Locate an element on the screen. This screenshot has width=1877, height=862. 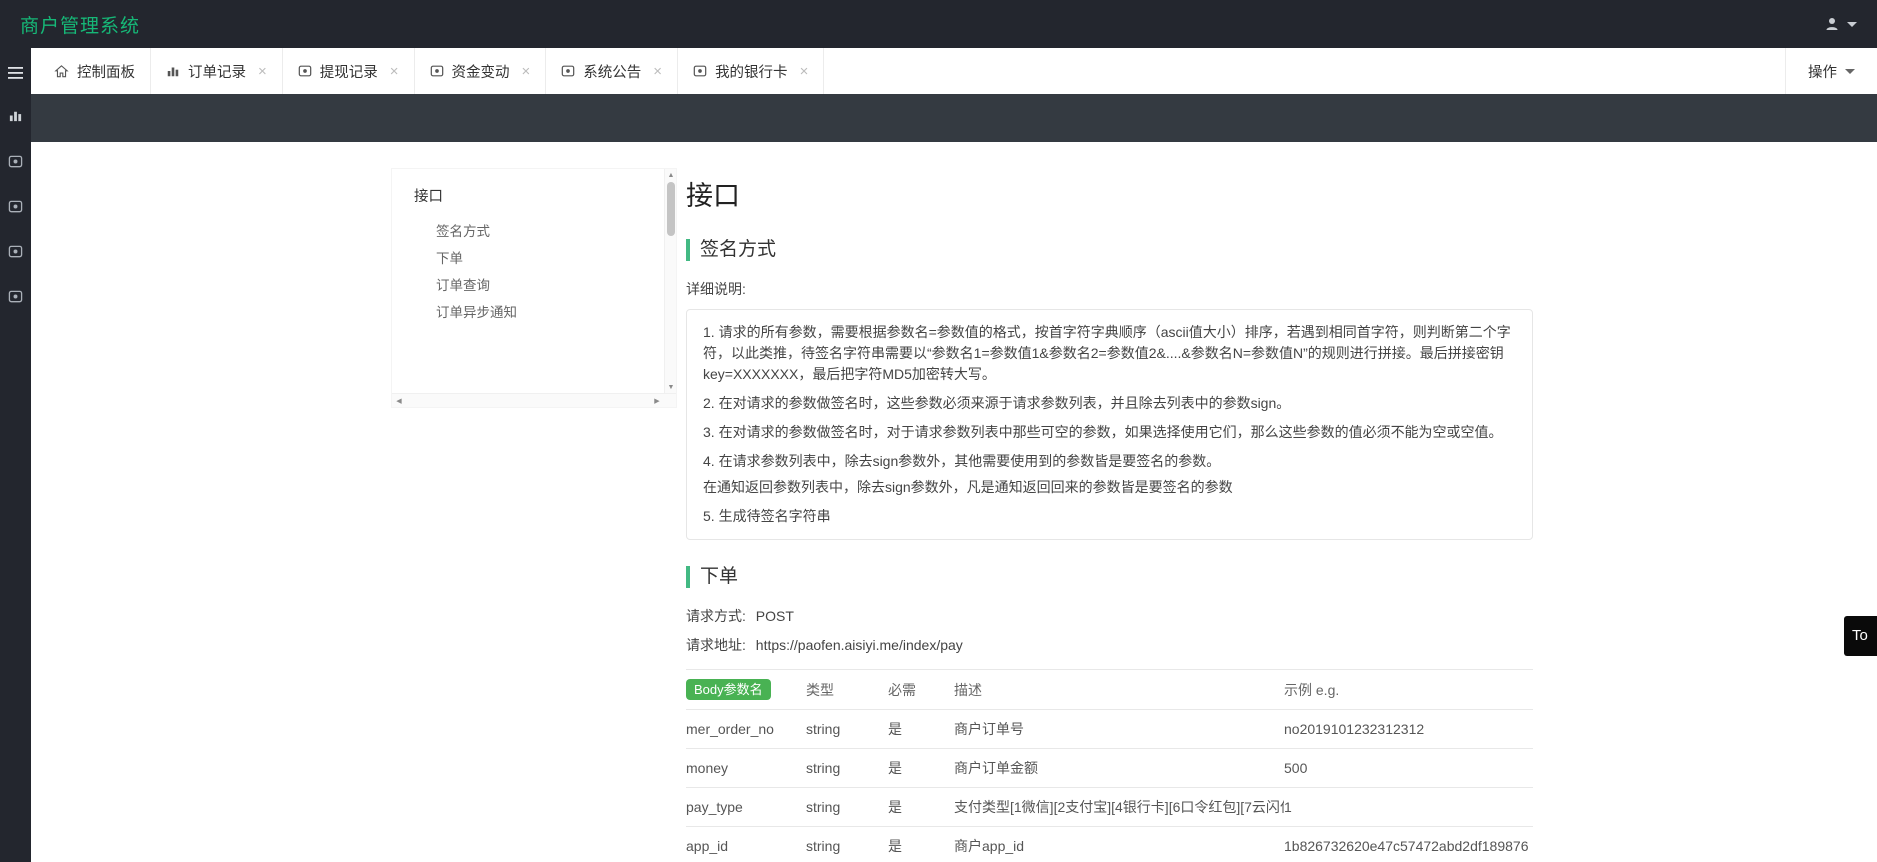
tab-dashboard: 控制面板 is located at coordinates (95, 71).